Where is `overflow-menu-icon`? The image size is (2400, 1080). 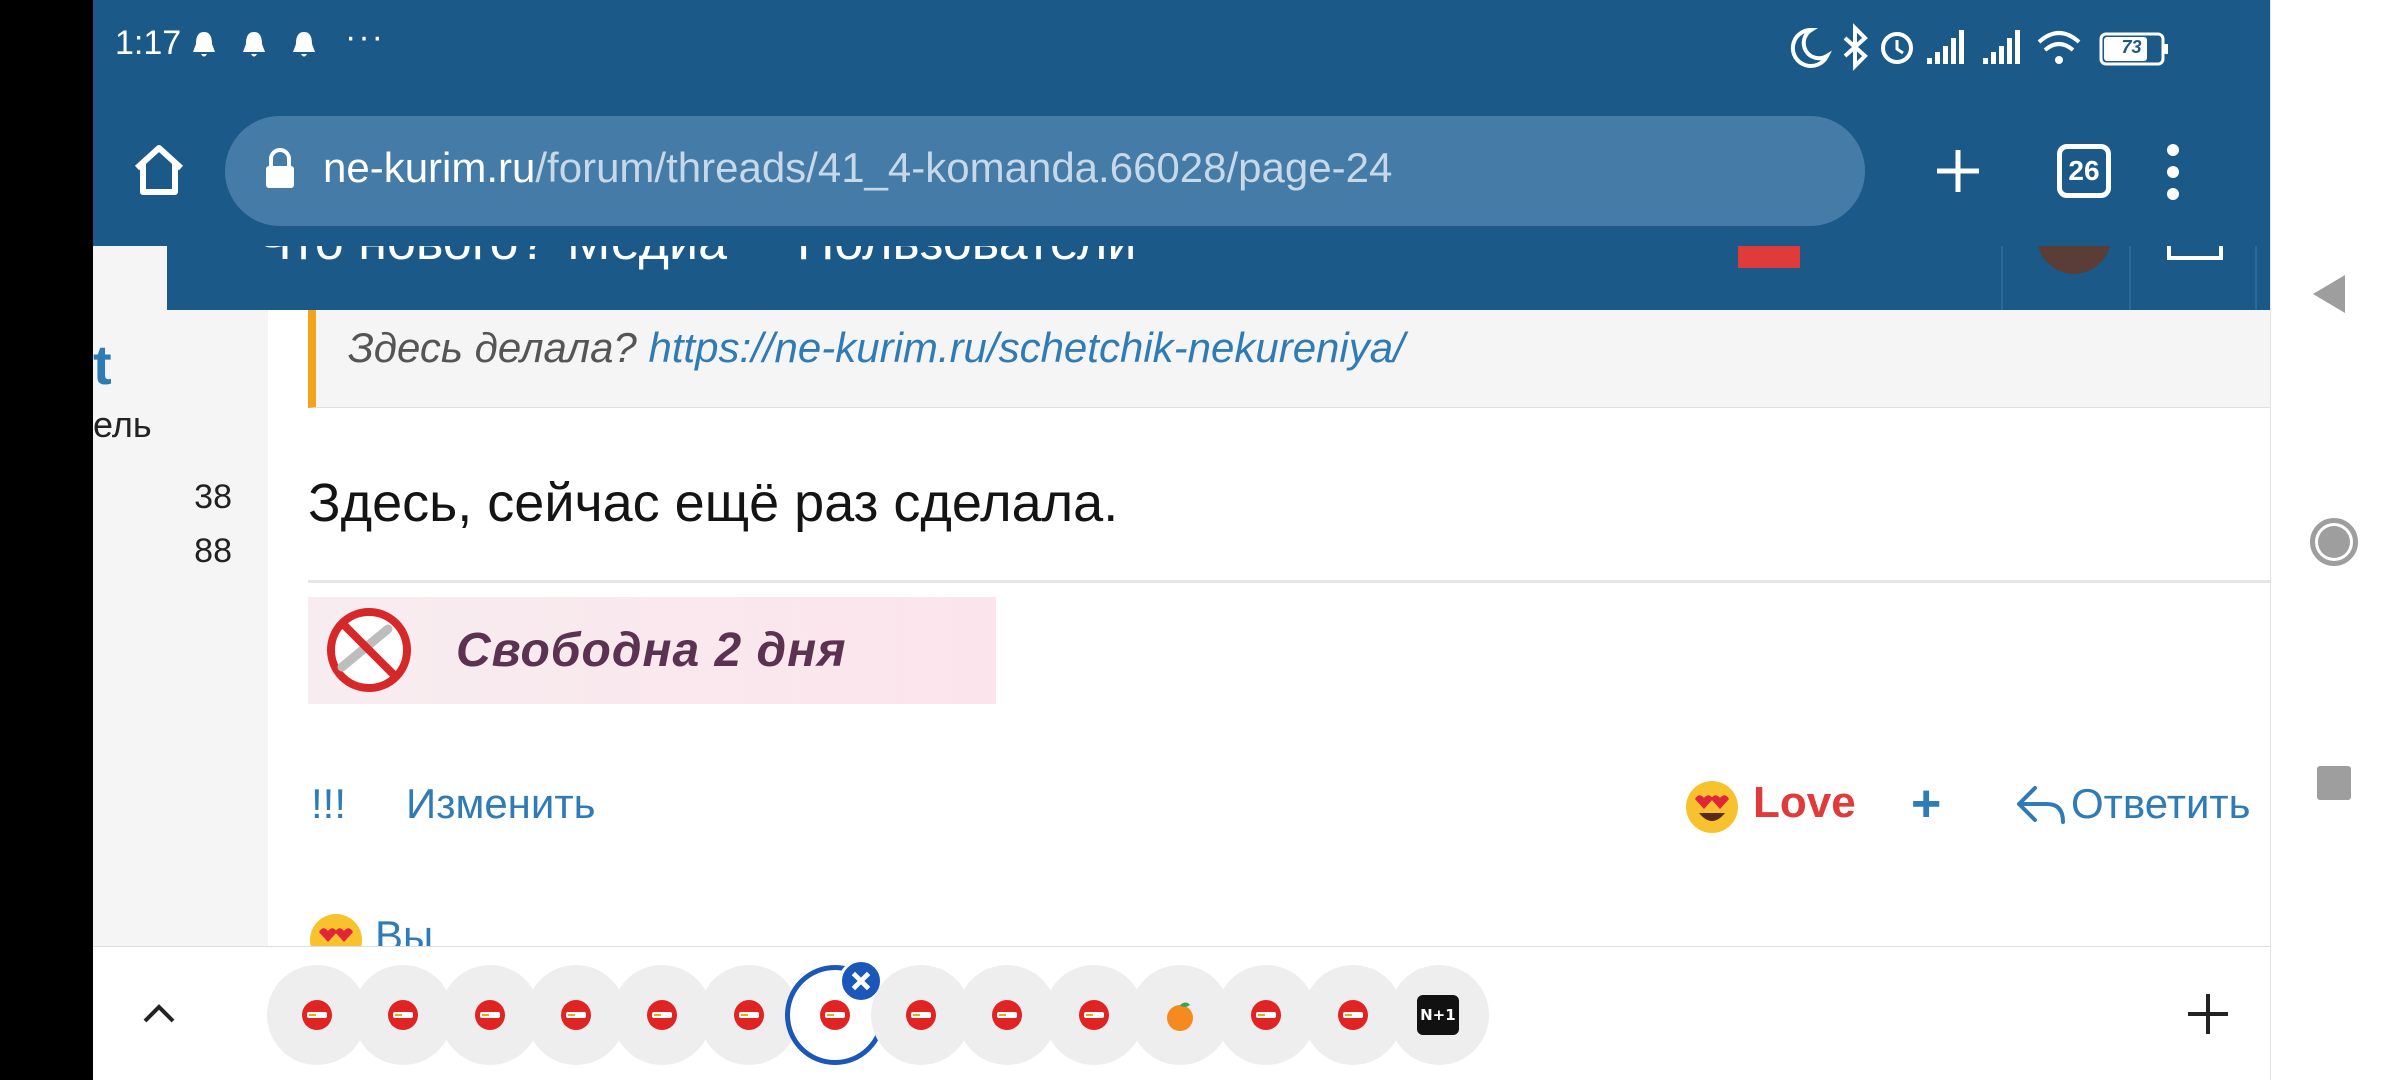
overflow-menu-icon is located at coordinates (2173, 172).